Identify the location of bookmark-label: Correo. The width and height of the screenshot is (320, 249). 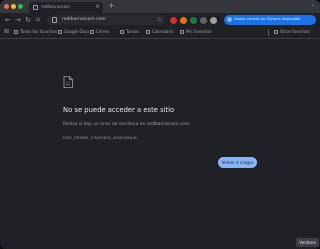
(103, 31).